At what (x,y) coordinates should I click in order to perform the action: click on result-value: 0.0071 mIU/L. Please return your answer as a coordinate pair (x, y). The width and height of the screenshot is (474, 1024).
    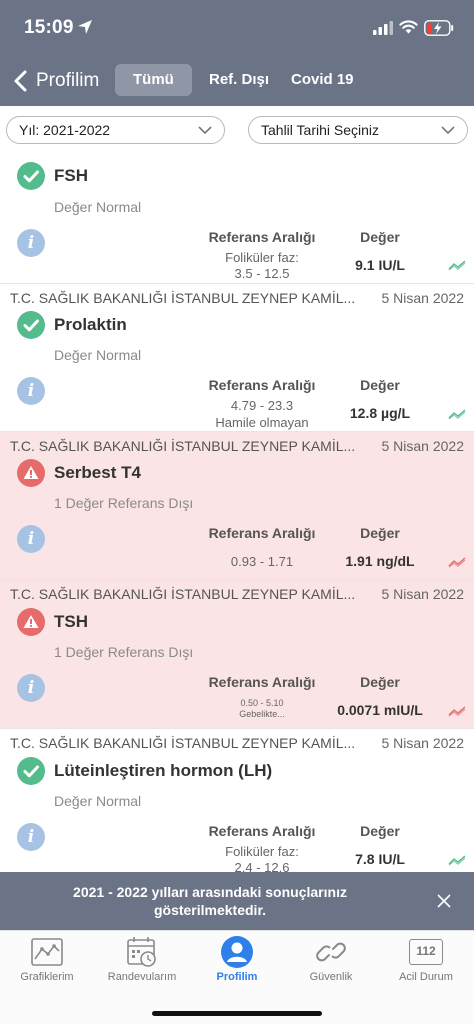
    Looking at the image, I should click on (380, 710).